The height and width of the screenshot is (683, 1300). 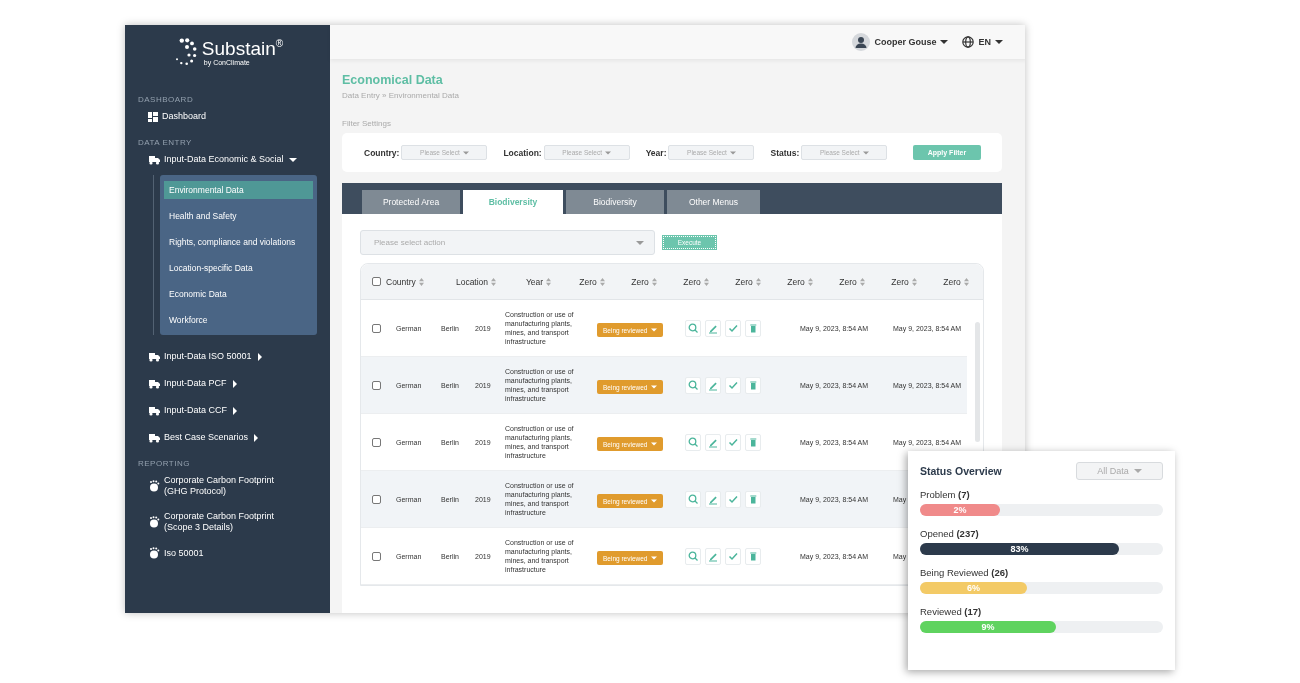 What do you see at coordinates (227, 383) in the screenshot?
I see `sidebar-item: Input-Data PCF` at bounding box center [227, 383].